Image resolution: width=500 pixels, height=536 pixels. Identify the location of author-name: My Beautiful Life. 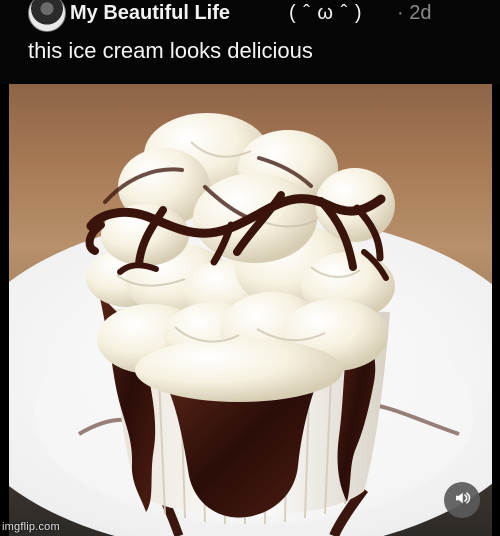
(150, 13).